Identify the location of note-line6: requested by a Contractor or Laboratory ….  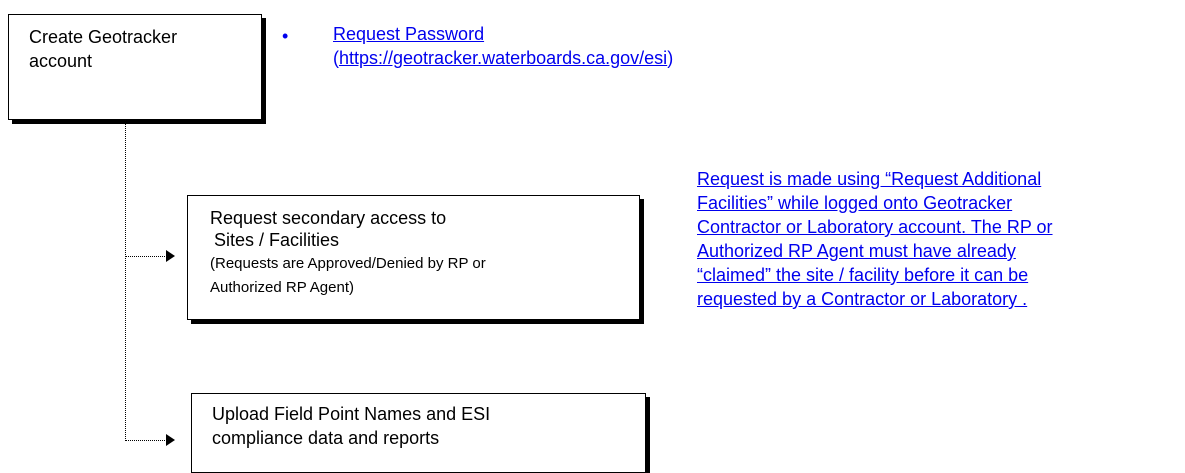
(862, 299).